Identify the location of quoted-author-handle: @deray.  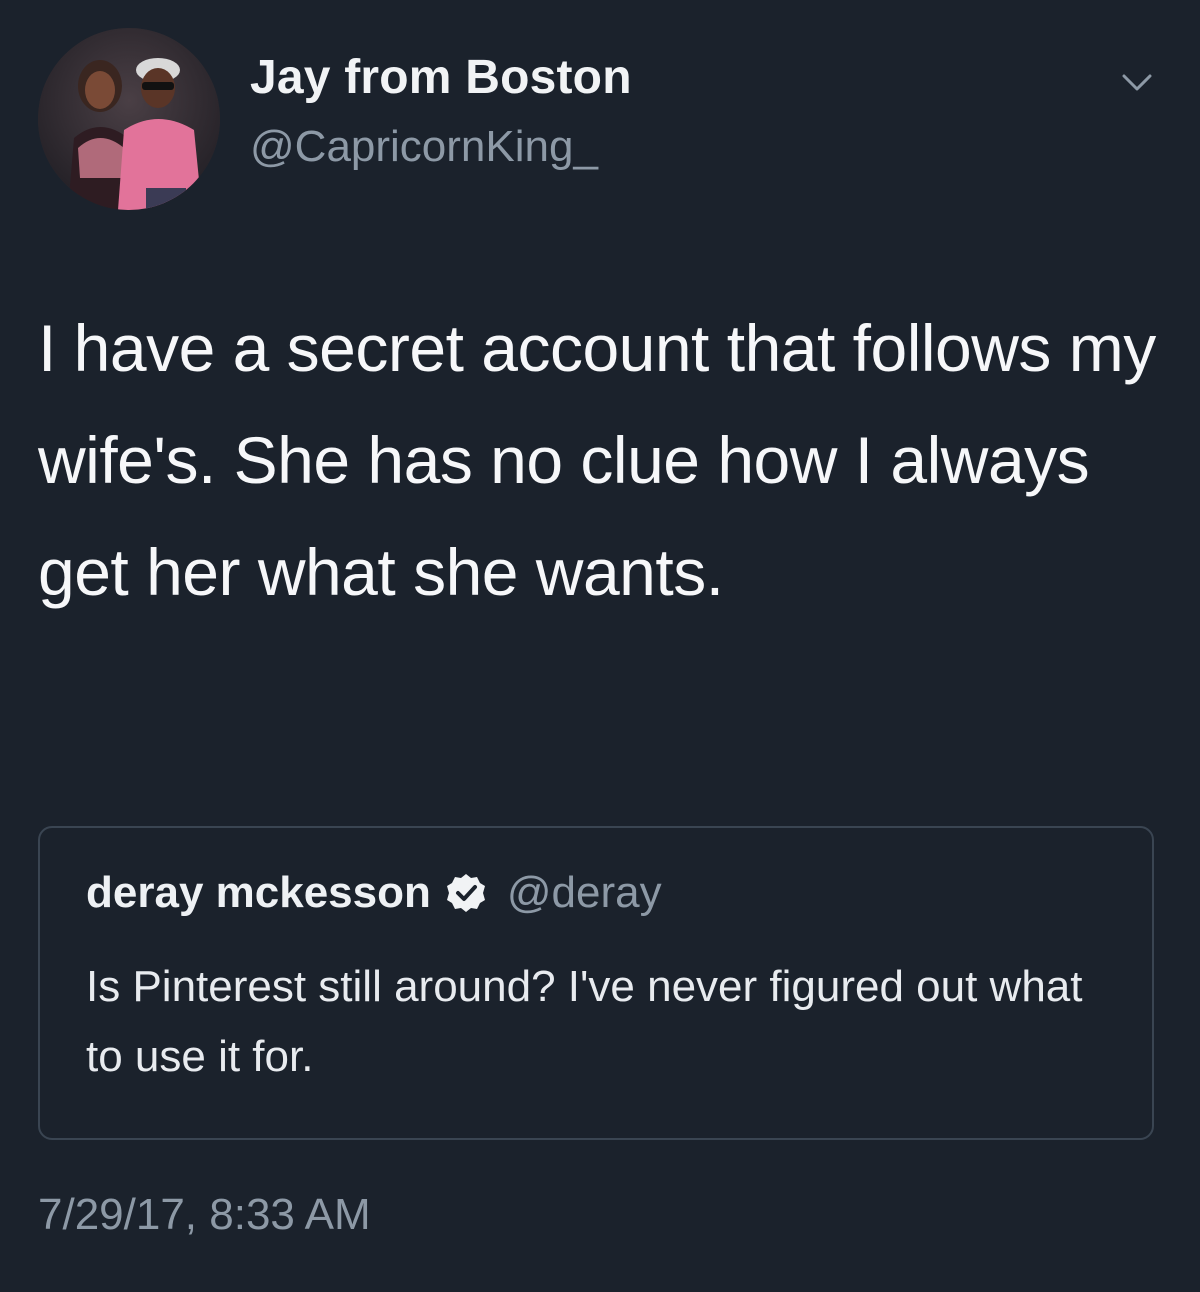
(584, 892).